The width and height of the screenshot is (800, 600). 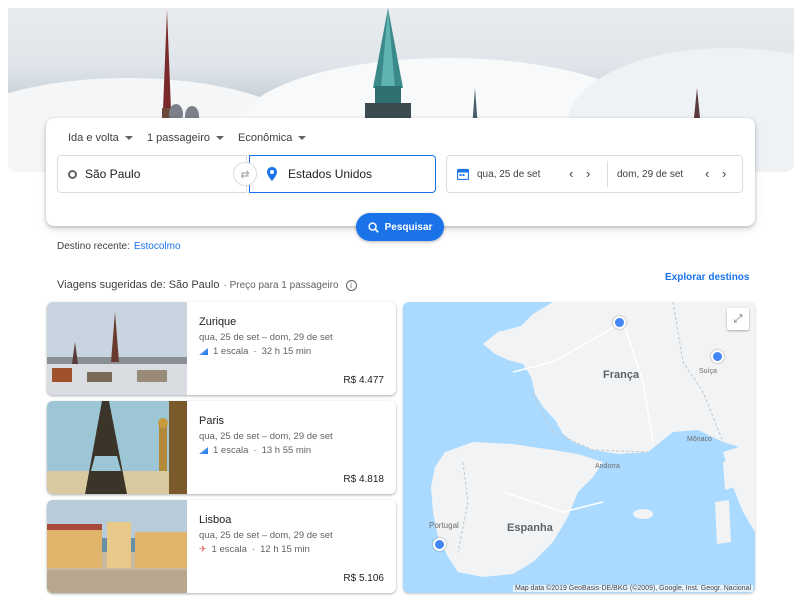 I want to click on map-label-switzerland: Suíça, so click(x=708, y=371).